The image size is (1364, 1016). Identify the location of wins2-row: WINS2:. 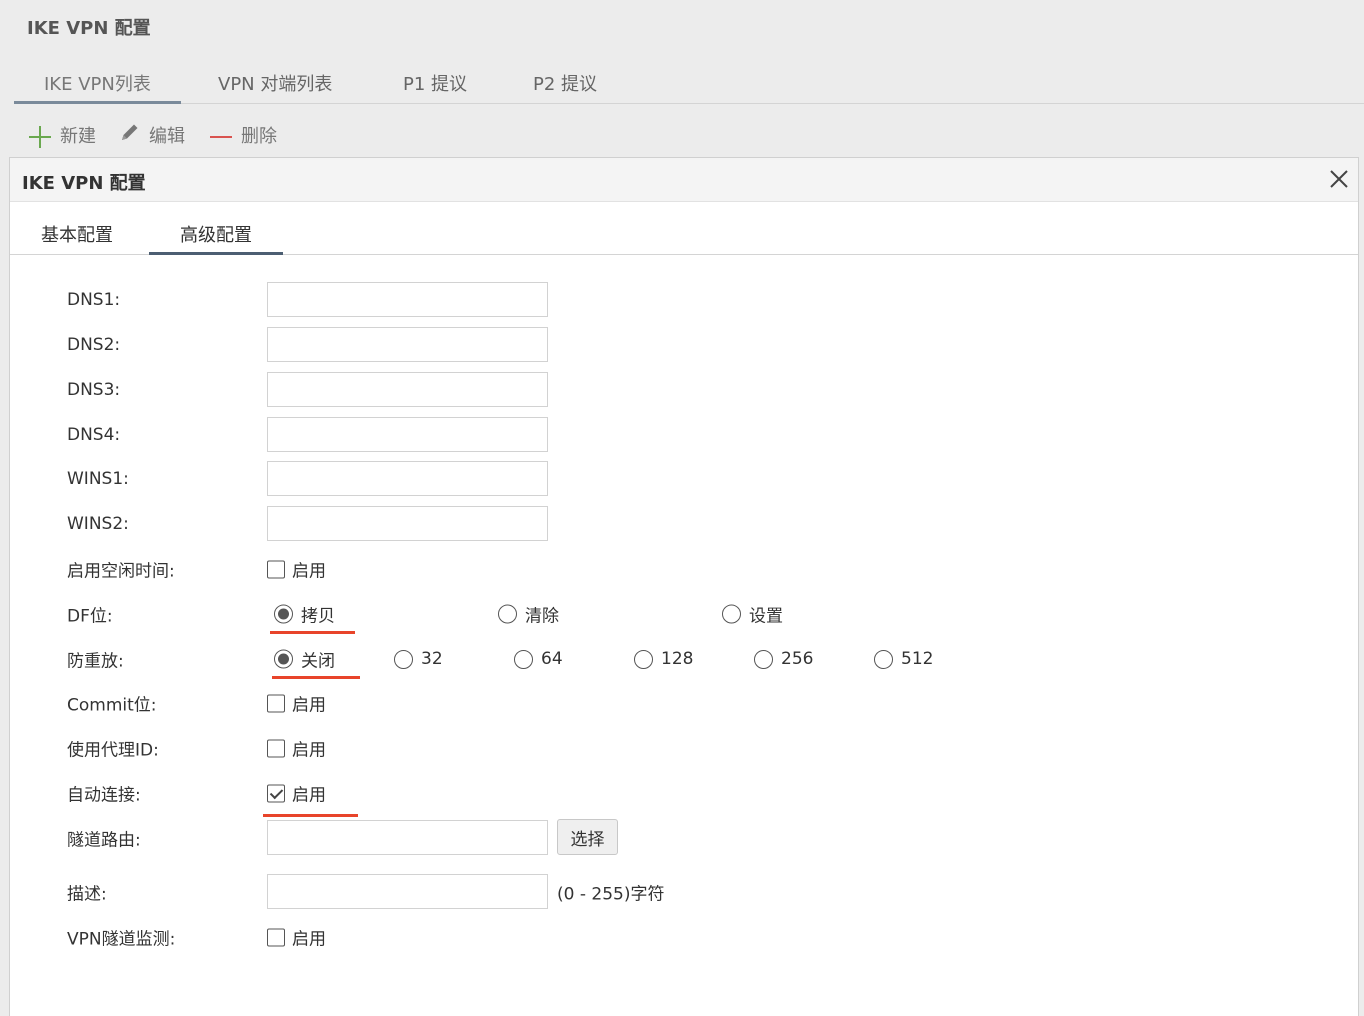
(684, 524).